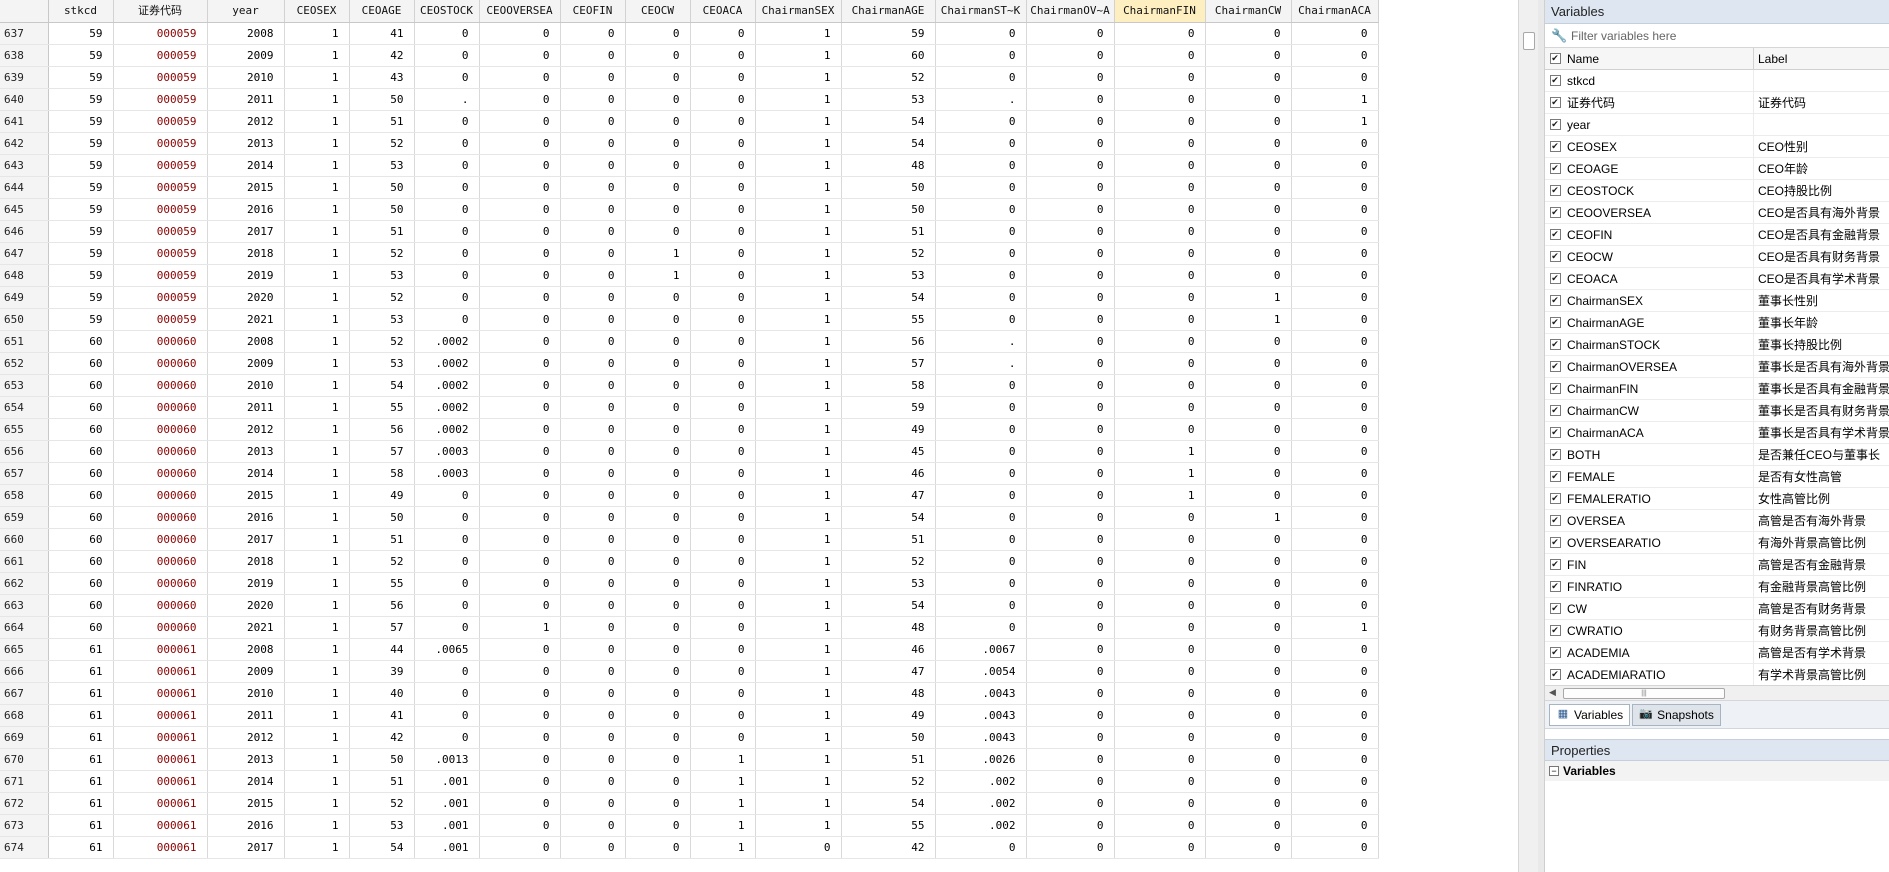  Describe the element at coordinates (382, 693) in the screenshot. I see `cell-ceoage: 40` at that location.